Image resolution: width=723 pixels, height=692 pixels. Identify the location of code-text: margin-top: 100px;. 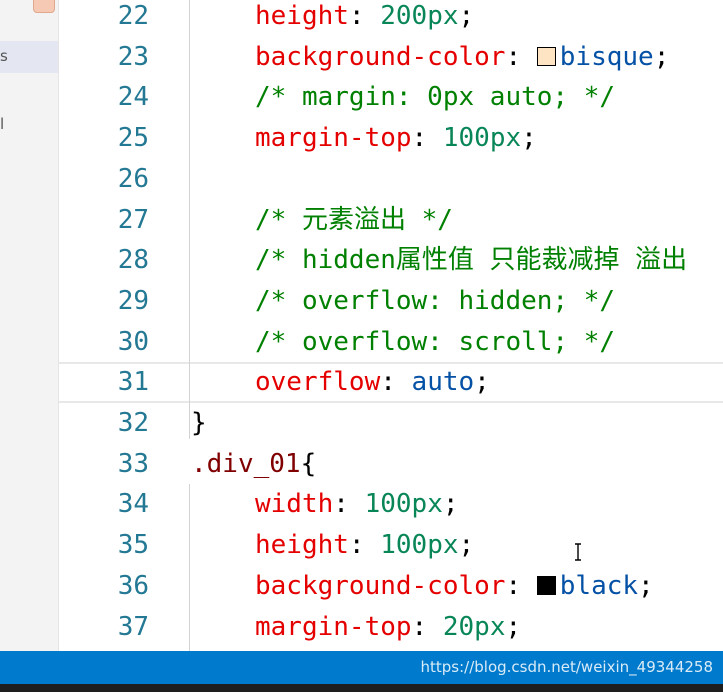
(396, 138).